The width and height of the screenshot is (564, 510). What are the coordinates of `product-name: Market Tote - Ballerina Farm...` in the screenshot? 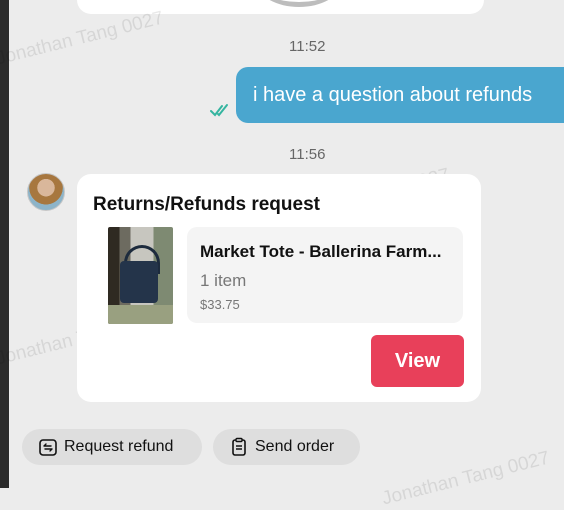 It's located at (321, 251).